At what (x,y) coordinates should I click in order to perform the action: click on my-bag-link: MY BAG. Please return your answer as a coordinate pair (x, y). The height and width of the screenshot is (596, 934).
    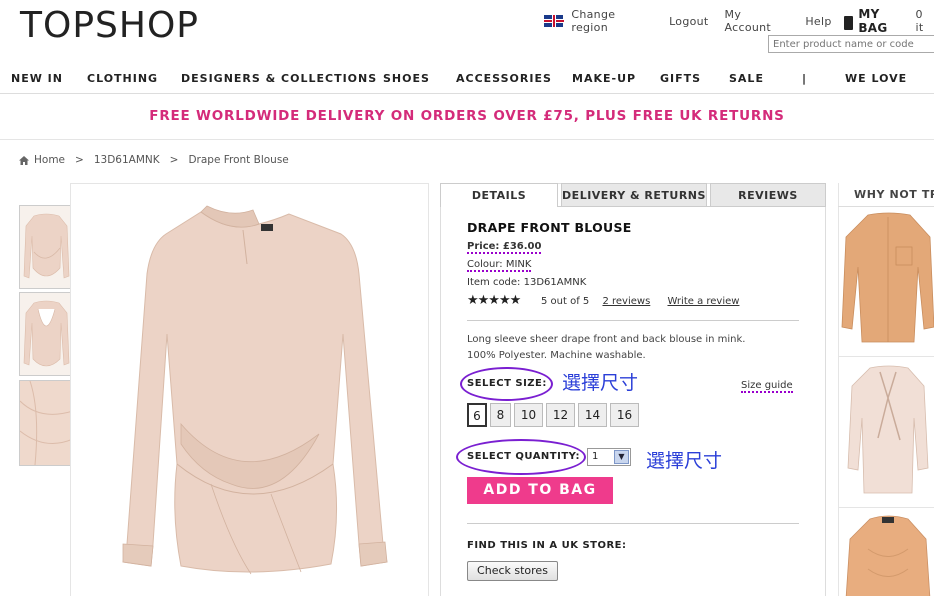
    Looking at the image, I should click on (884, 21).